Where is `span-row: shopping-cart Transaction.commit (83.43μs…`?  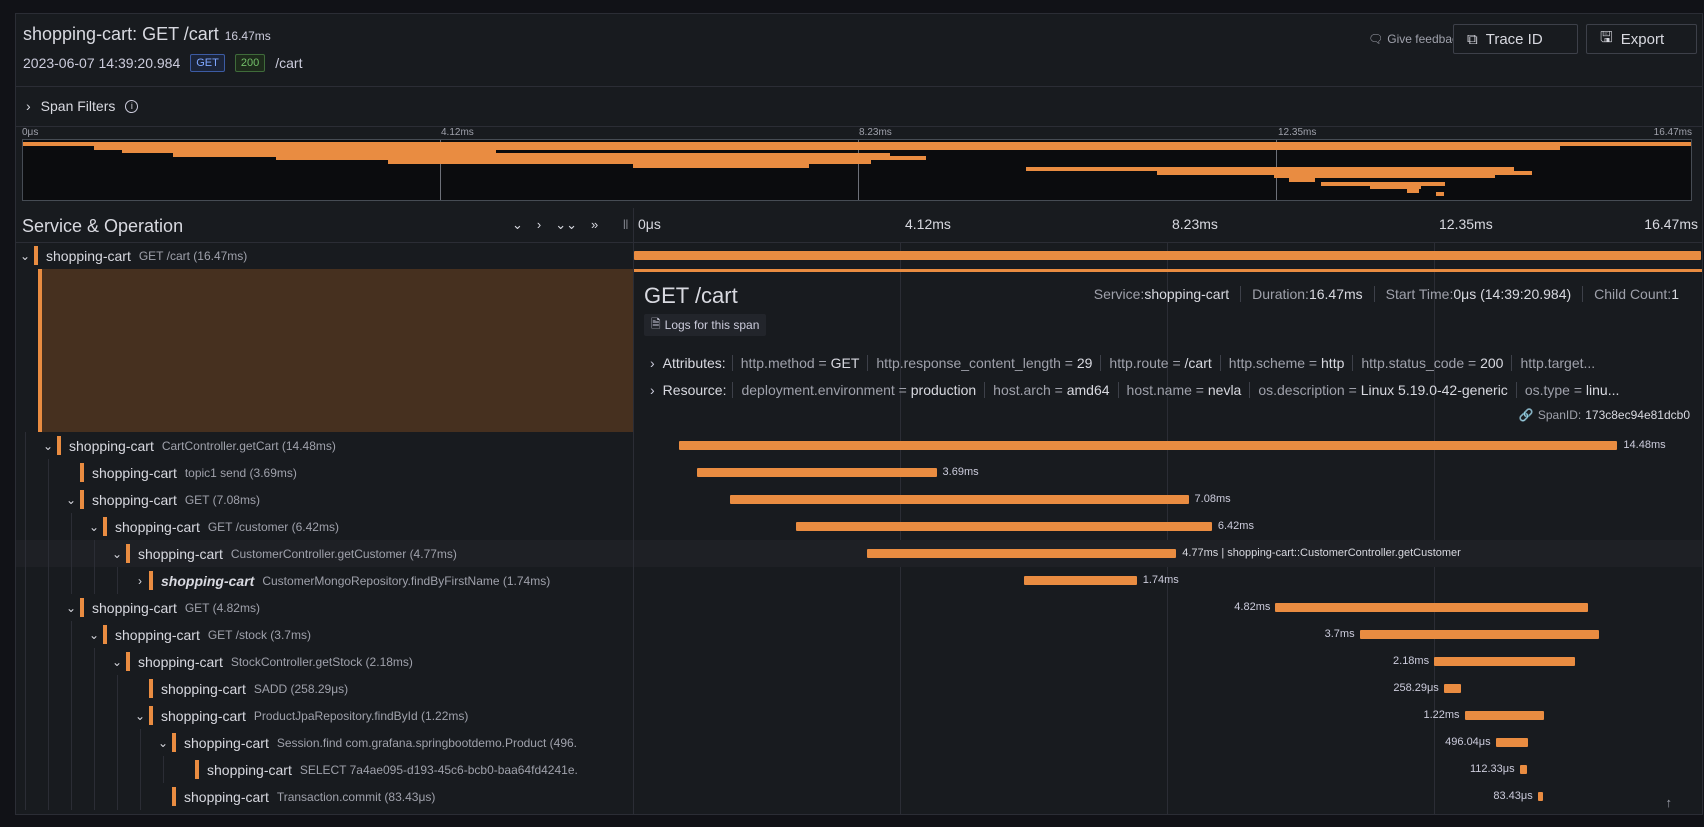
span-row: shopping-cart Transaction.commit (83.43μs… is located at coordinates (859, 796).